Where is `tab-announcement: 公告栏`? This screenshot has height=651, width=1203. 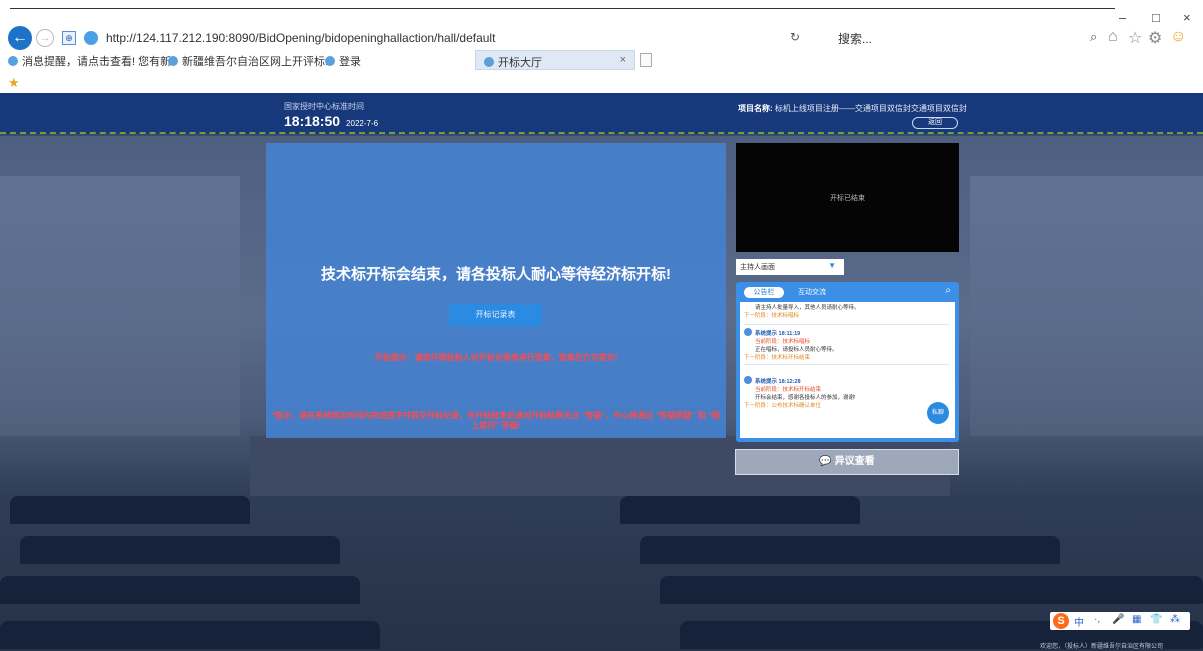
tab-announcement: 公告栏 is located at coordinates (764, 292).